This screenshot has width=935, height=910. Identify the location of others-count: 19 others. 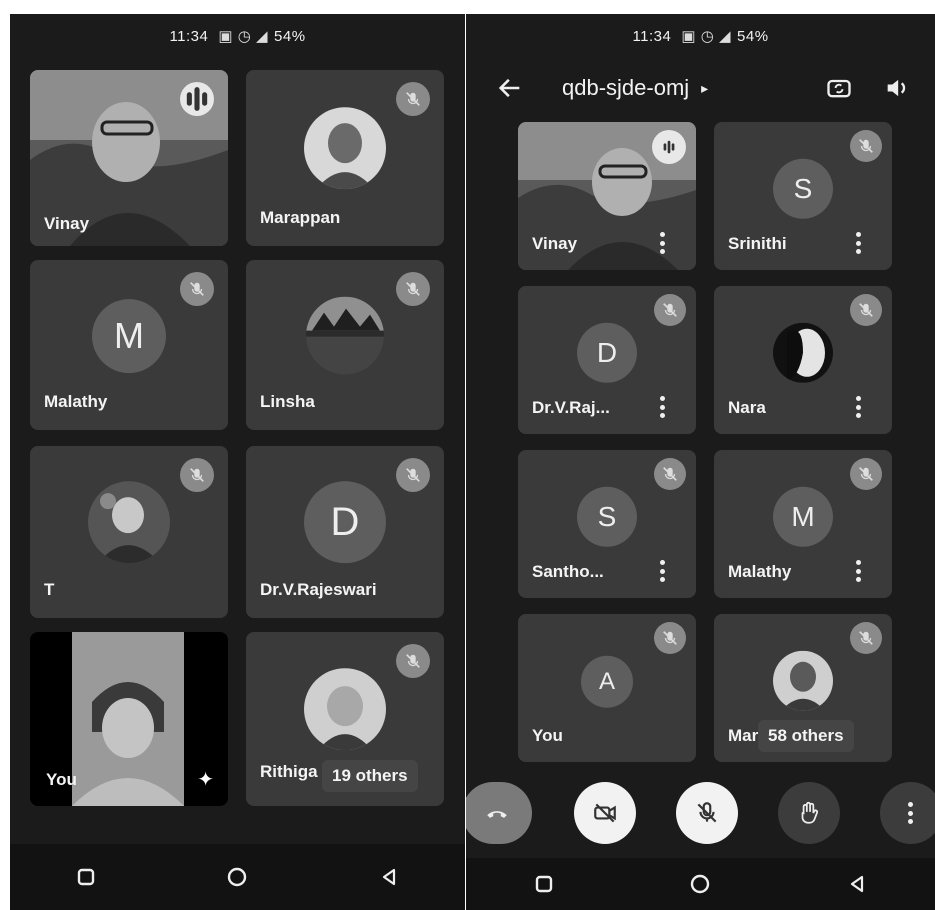
(370, 776).